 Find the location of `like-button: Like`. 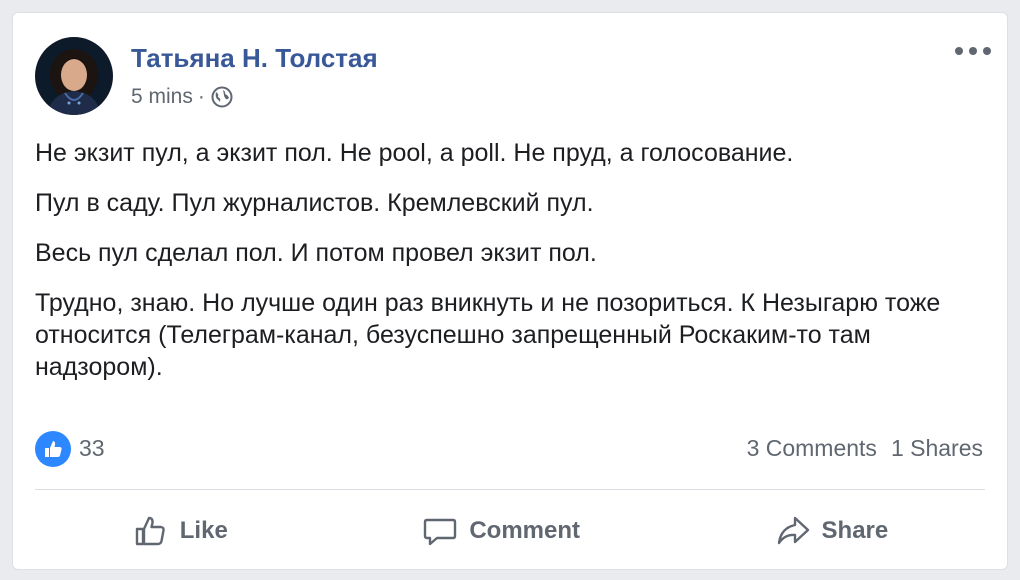

like-button: Like is located at coordinates (180, 531).